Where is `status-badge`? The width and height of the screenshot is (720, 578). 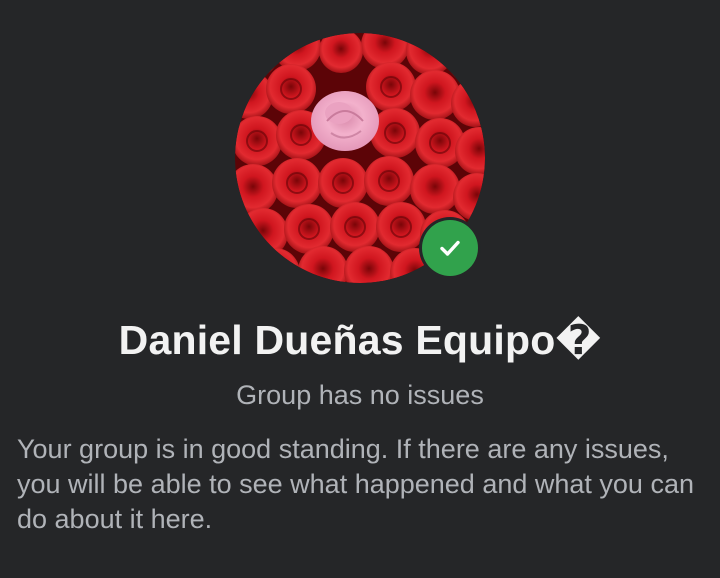 status-badge is located at coordinates (450, 248).